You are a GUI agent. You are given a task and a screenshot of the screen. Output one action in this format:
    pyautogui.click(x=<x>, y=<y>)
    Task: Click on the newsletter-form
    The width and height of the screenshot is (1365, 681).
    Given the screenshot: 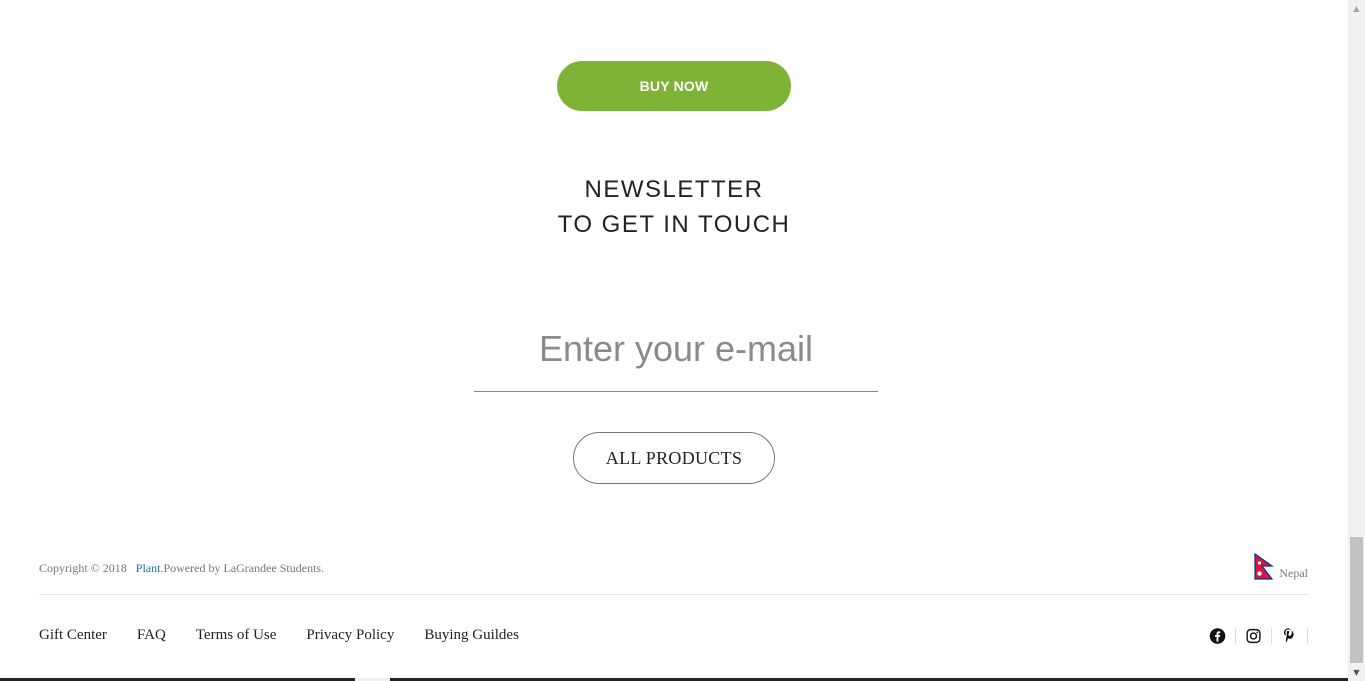 What is the action you would take?
    pyautogui.click(x=676, y=355)
    